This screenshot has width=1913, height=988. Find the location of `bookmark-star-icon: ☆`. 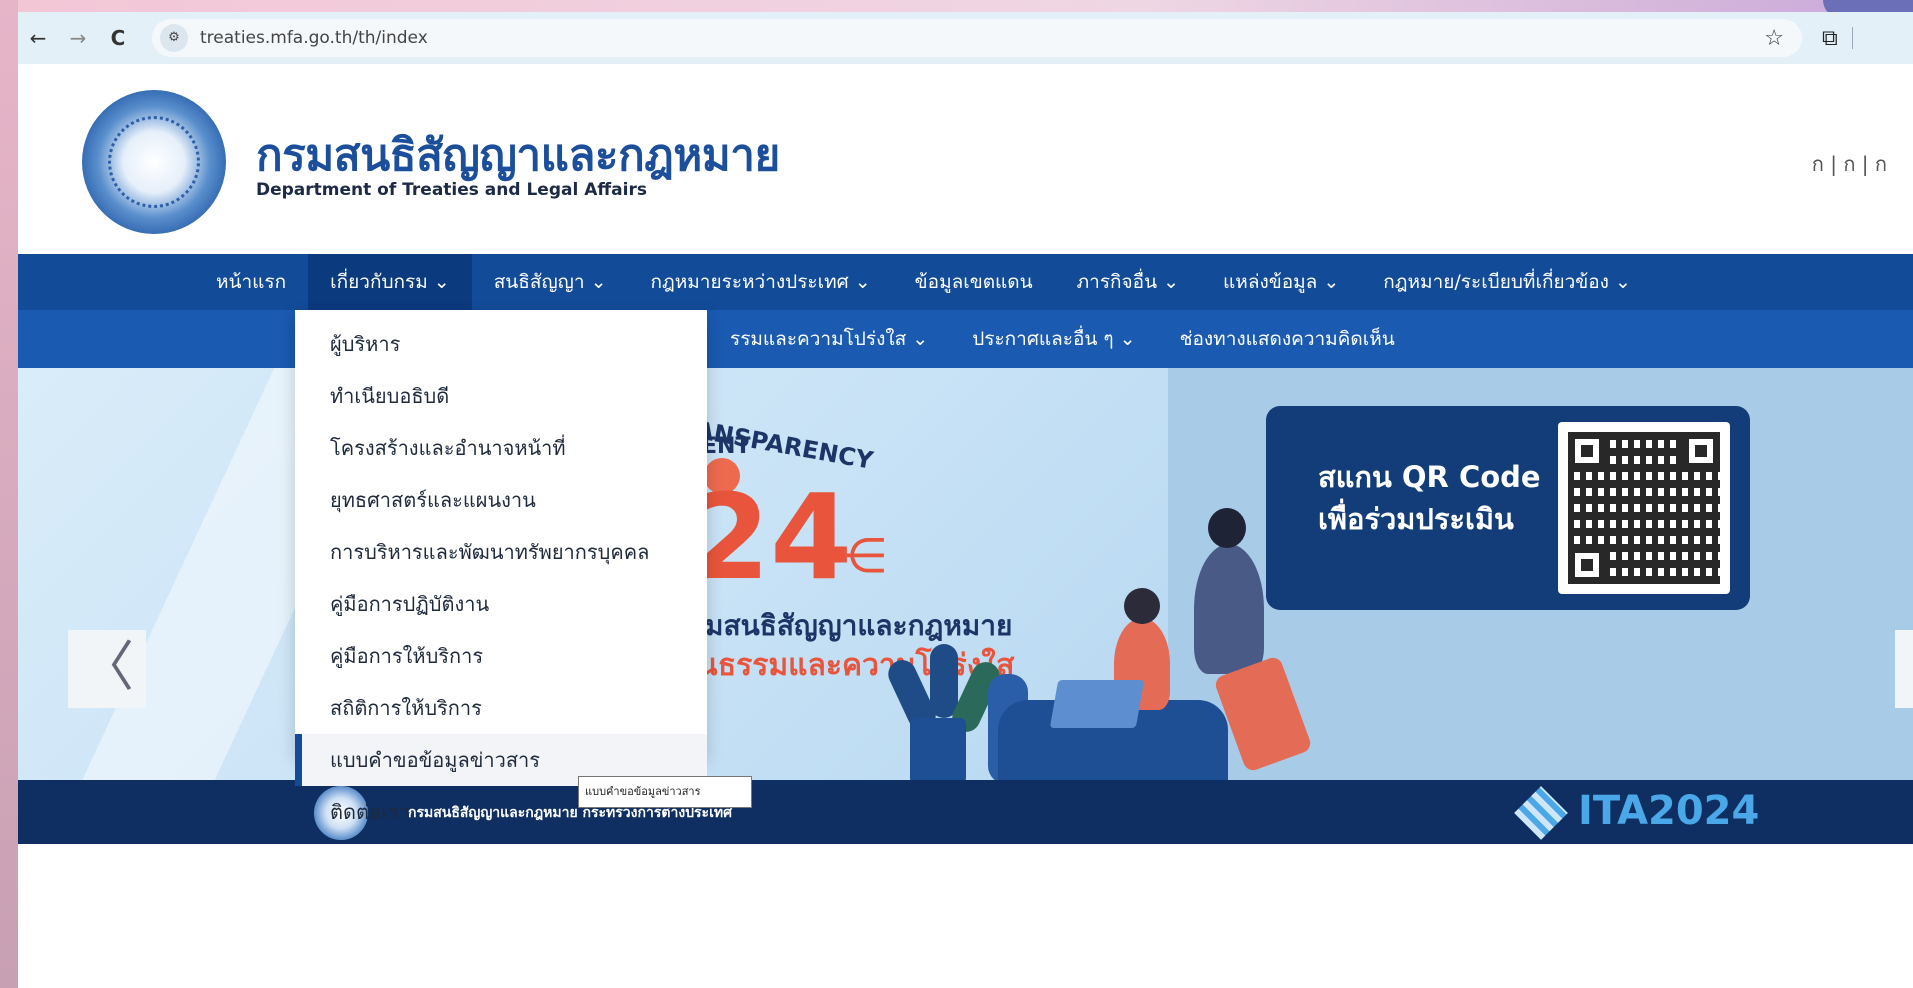

bookmark-star-icon: ☆ is located at coordinates (1774, 38).